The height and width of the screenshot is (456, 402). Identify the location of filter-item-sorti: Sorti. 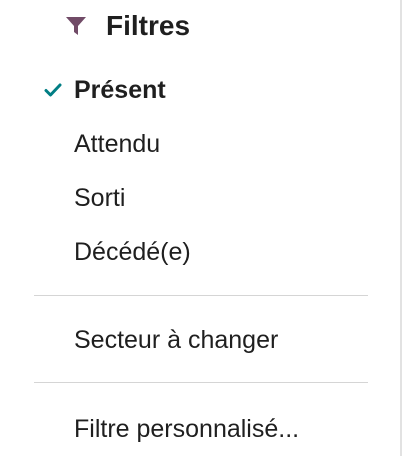
(200, 198).